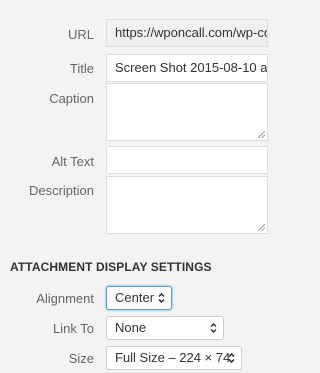  I want to click on size-select: Full Size – 224 × 74, so click(174, 358).